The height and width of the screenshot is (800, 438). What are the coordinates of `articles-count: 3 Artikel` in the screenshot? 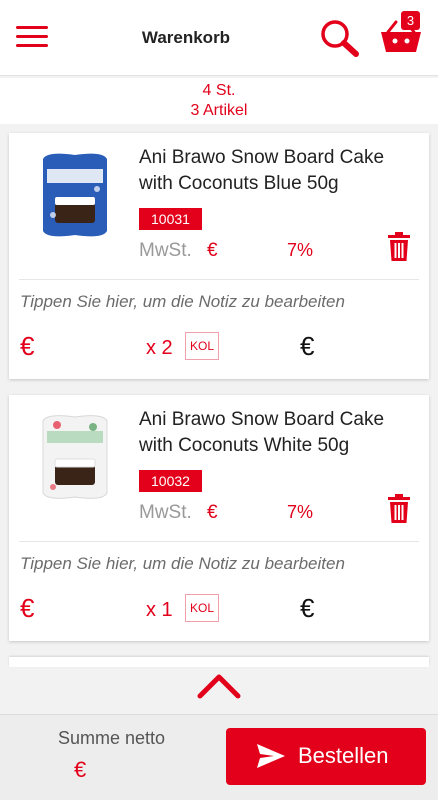 It's located at (219, 110).